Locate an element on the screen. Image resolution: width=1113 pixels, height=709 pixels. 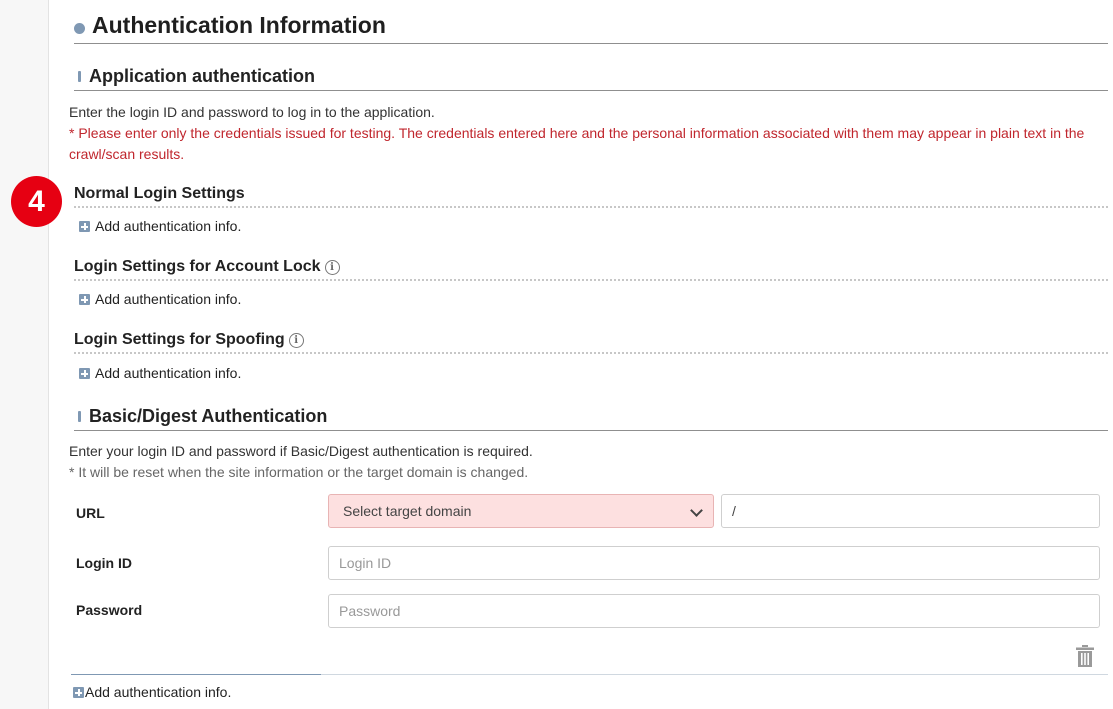
add-normal-login-button: Add authentication info. is located at coordinates (160, 226).